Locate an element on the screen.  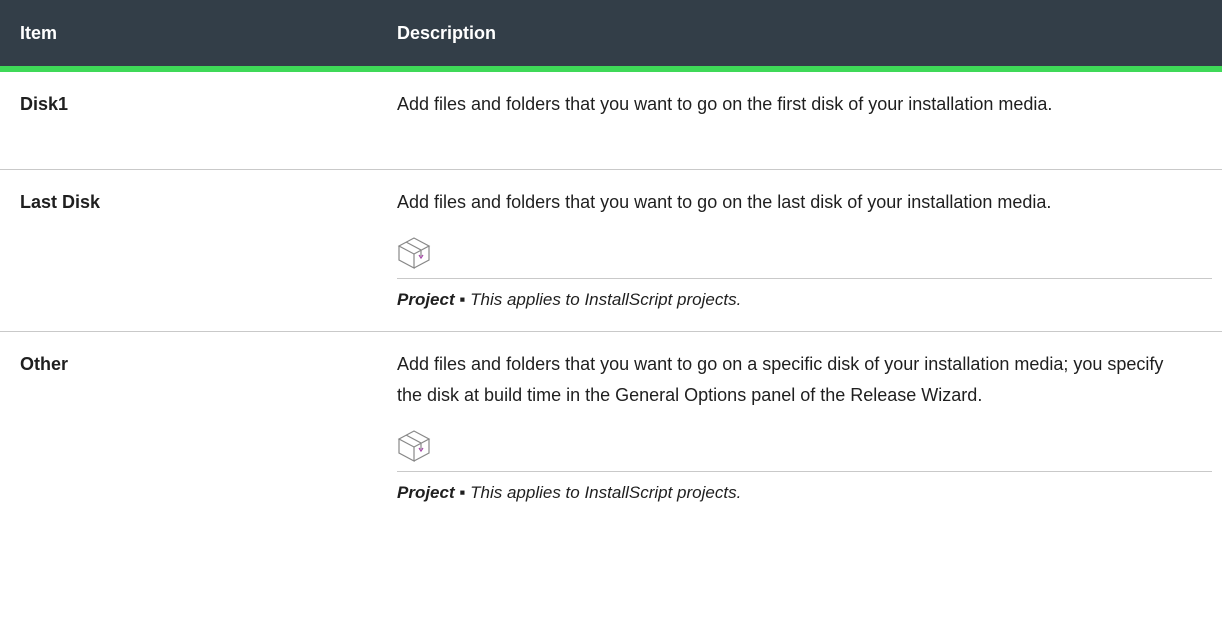
table-header: Item Description is located at coordinates (611, 36).